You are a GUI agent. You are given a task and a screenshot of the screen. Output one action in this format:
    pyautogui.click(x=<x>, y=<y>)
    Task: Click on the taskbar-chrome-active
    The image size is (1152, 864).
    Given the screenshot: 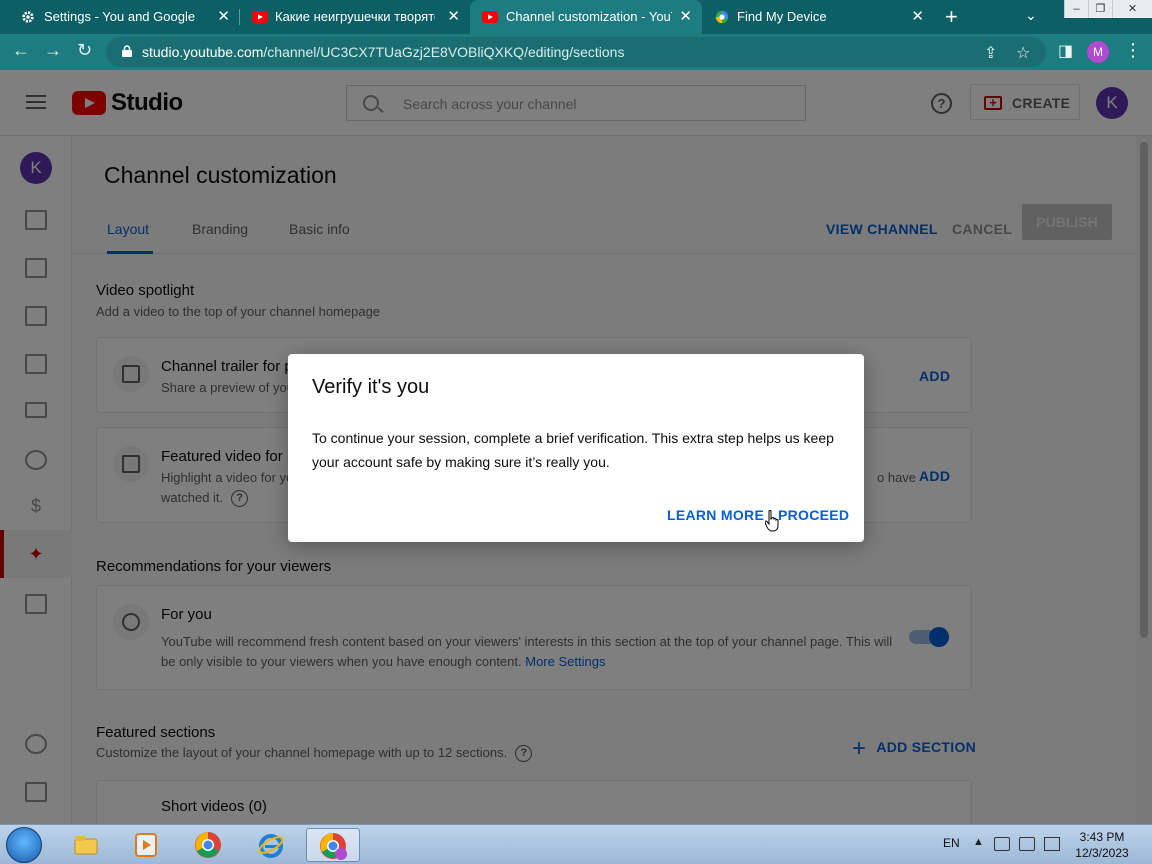 What is the action you would take?
    pyautogui.click(x=333, y=845)
    